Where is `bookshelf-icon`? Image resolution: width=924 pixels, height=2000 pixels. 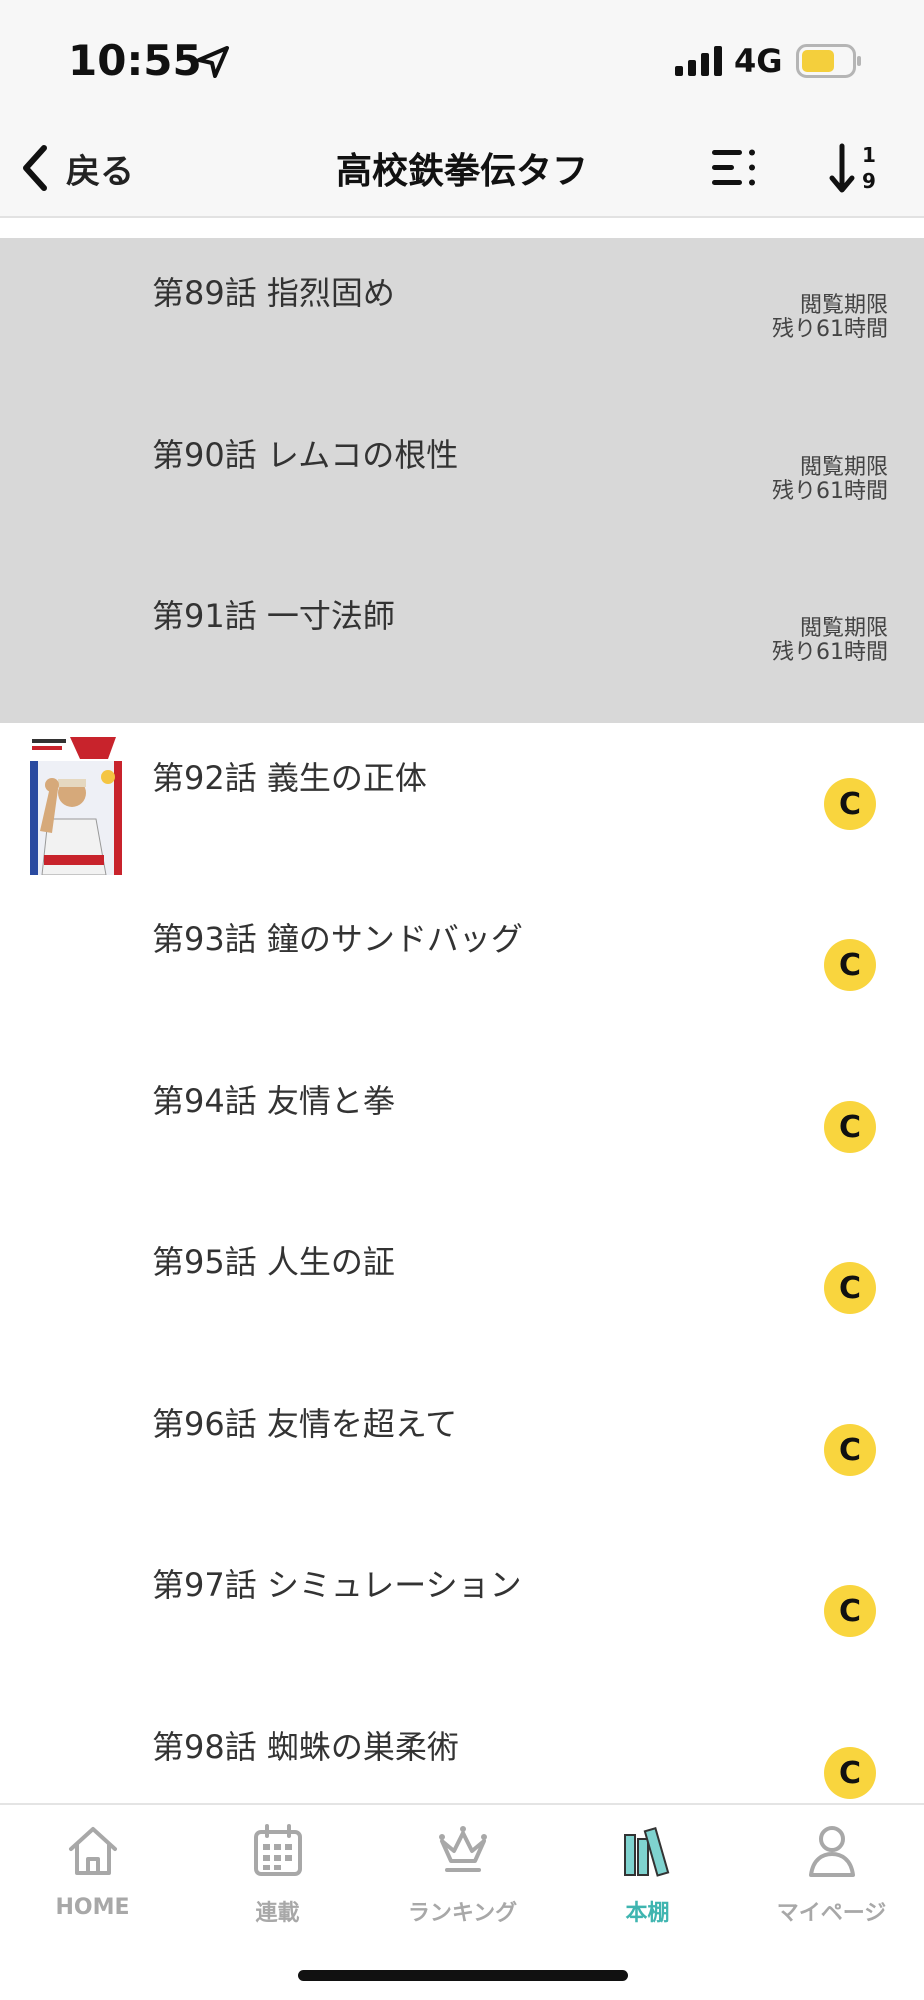 bookshelf-icon is located at coordinates (646, 1852).